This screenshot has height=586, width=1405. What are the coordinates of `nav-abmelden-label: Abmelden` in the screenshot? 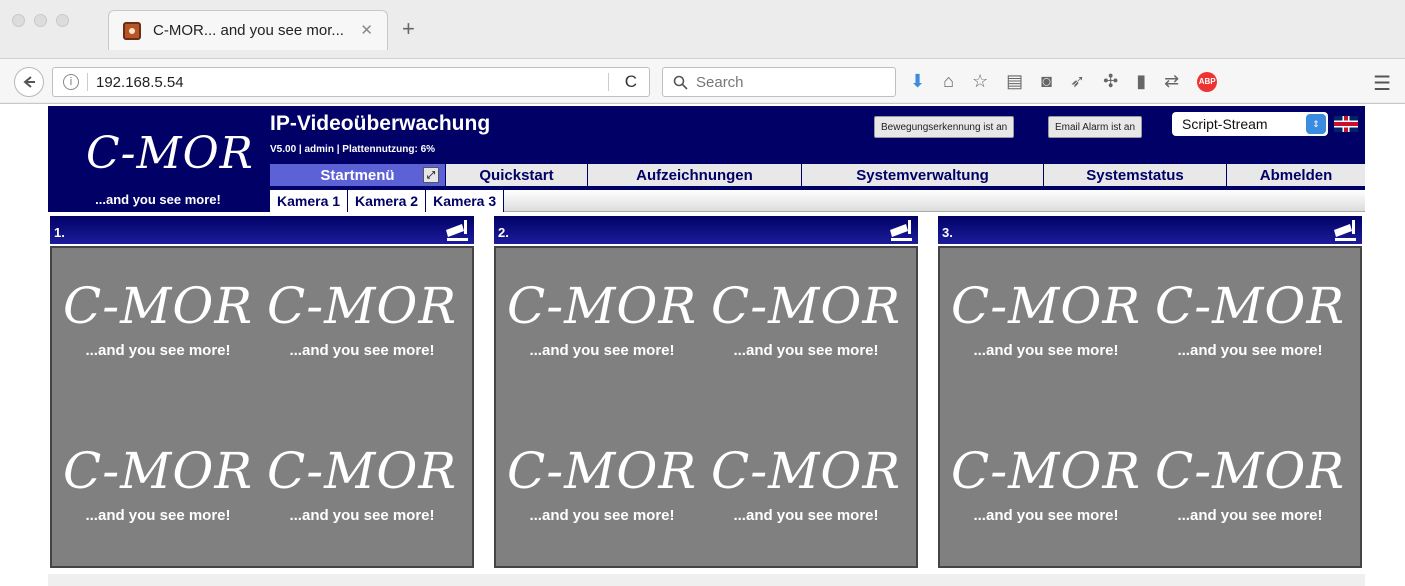 It's located at (1296, 175).